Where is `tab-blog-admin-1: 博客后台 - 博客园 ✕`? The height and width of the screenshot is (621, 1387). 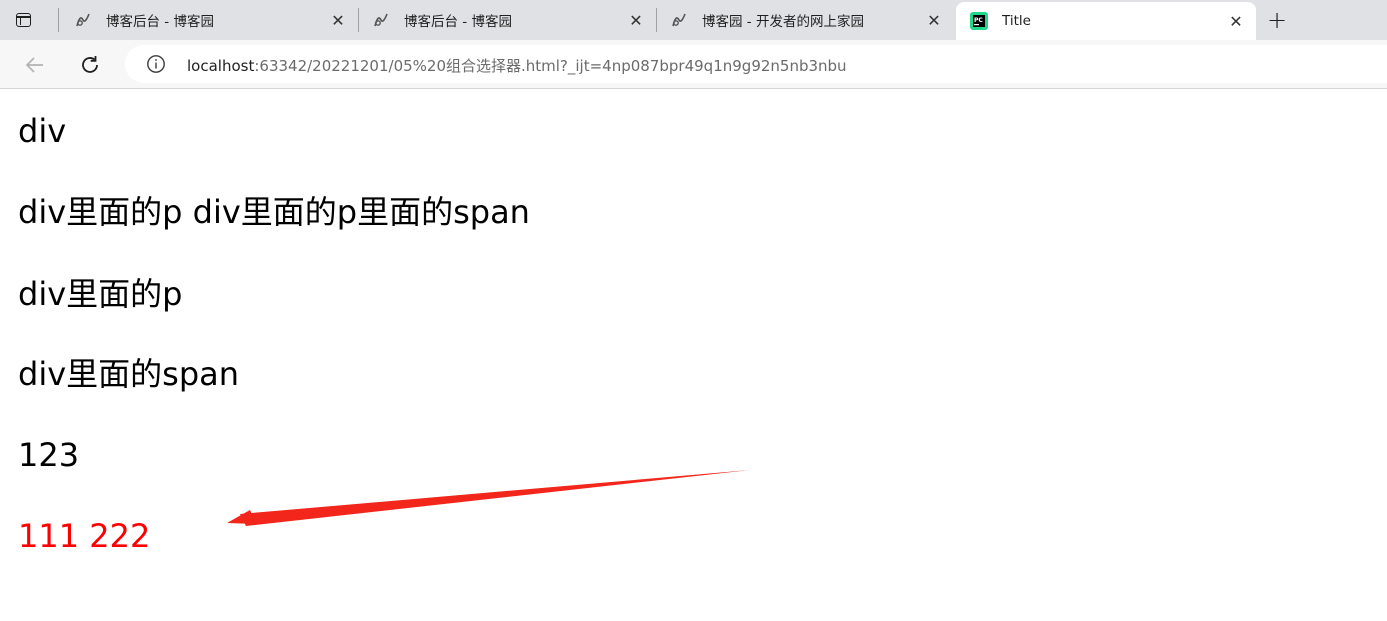
tab-blog-admin-1: 博客后台 - 博客园 ✕ is located at coordinates (209, 20).